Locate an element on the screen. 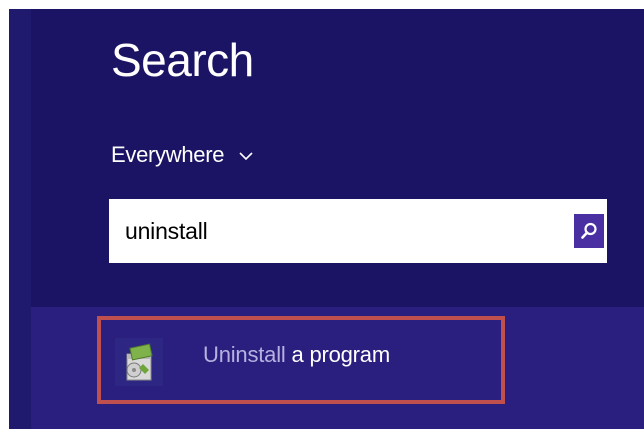  search-box is located at coordinates (358, 231).